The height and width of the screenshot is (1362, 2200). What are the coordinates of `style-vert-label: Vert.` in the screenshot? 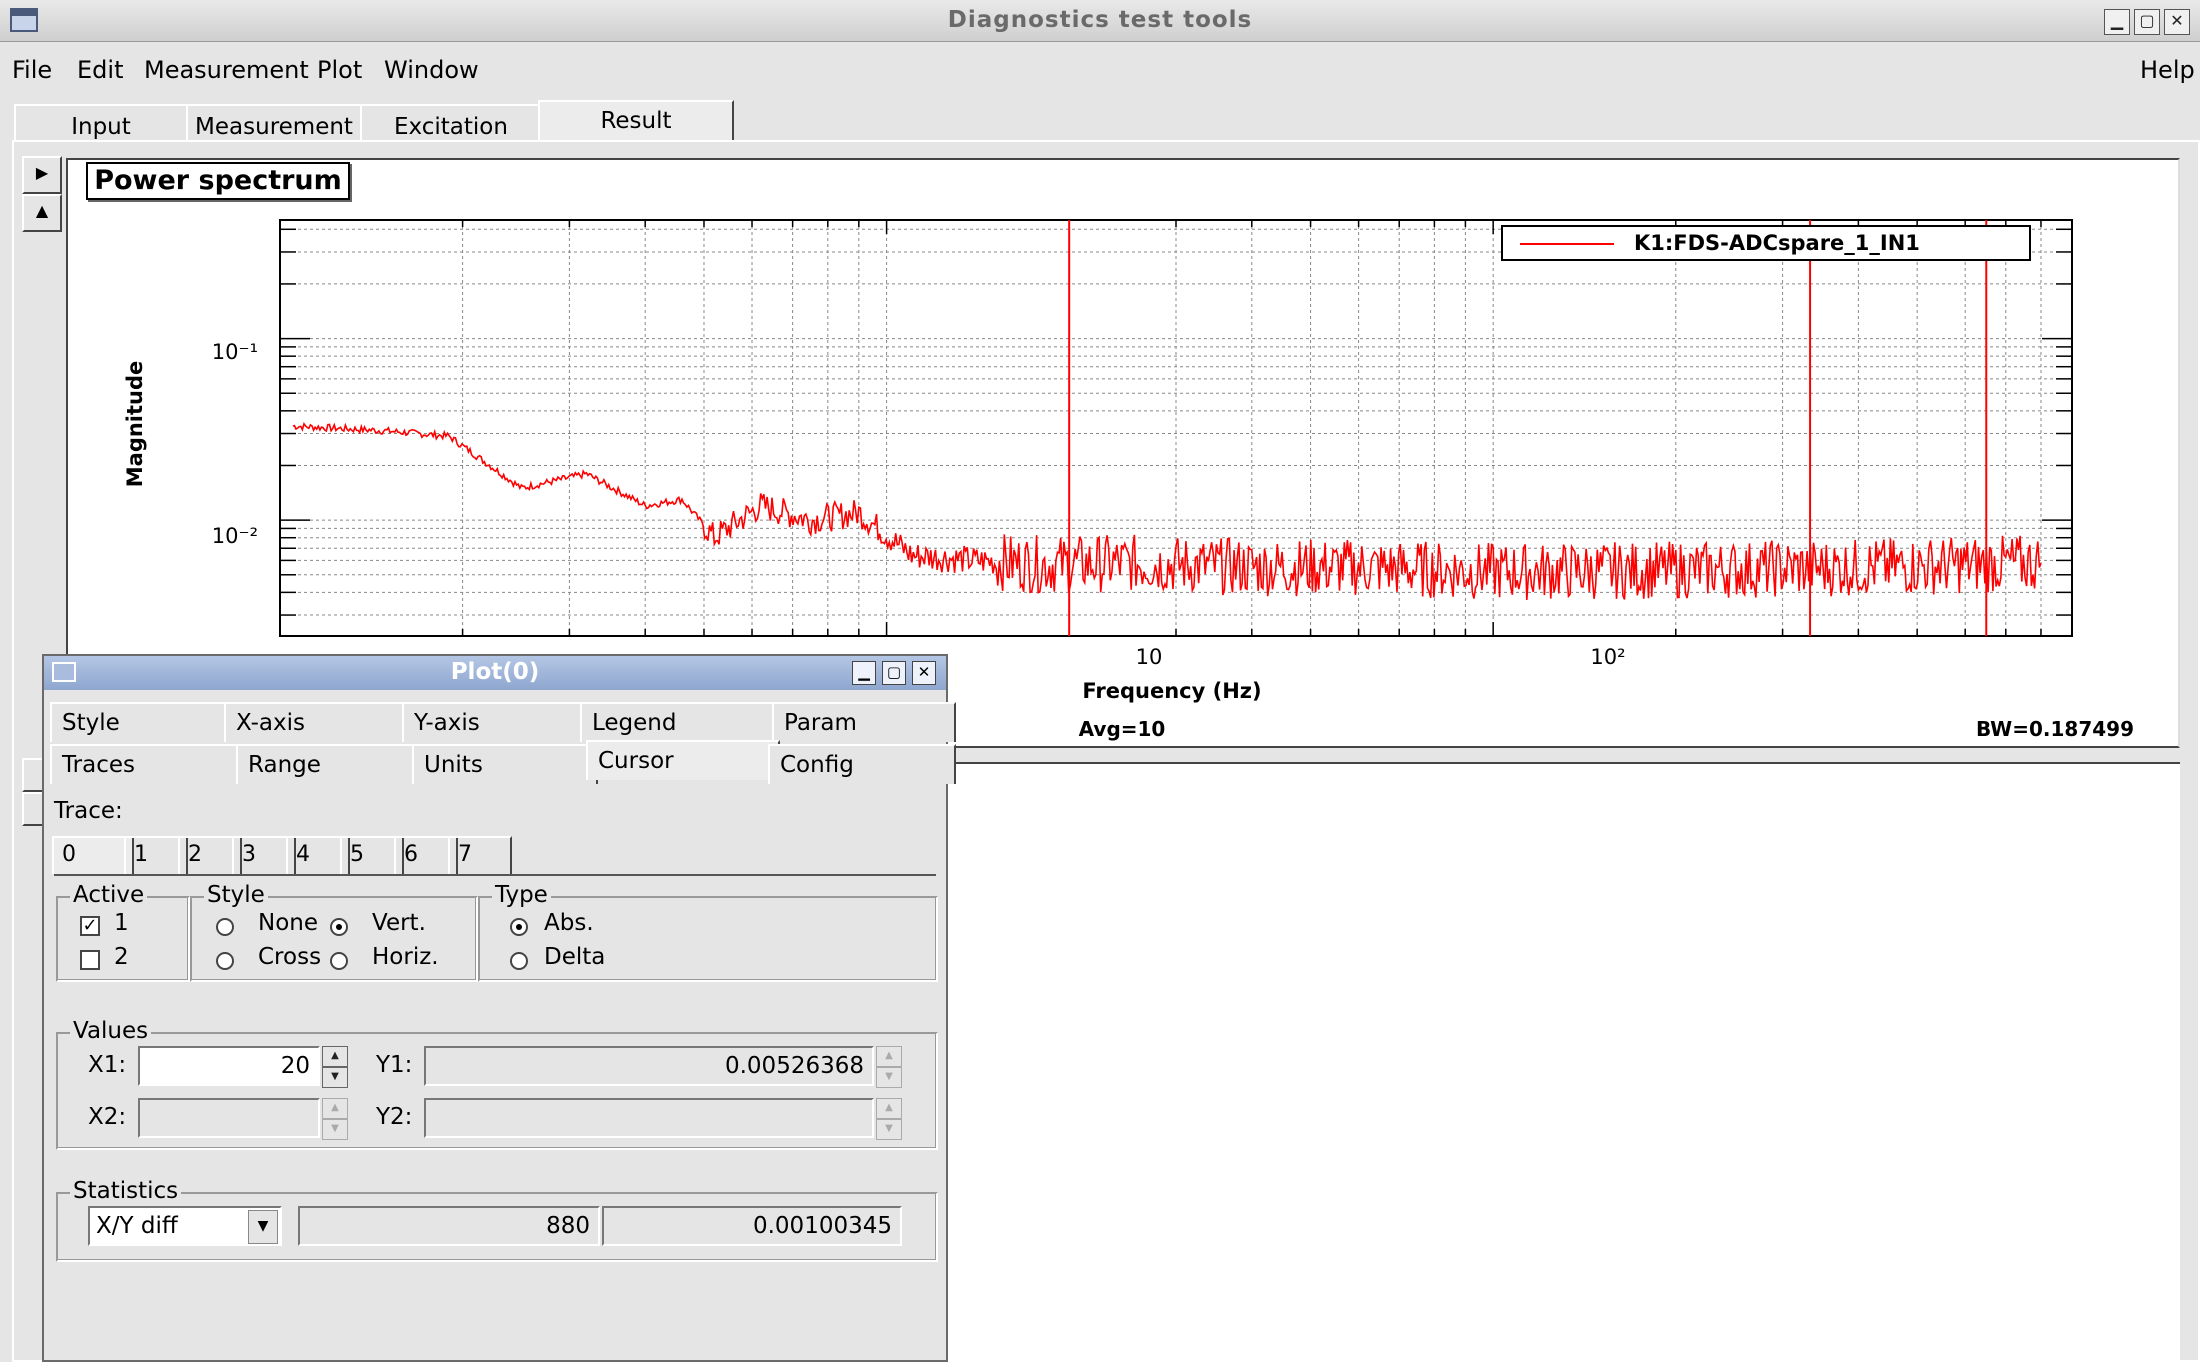 It's located at (399, 923).